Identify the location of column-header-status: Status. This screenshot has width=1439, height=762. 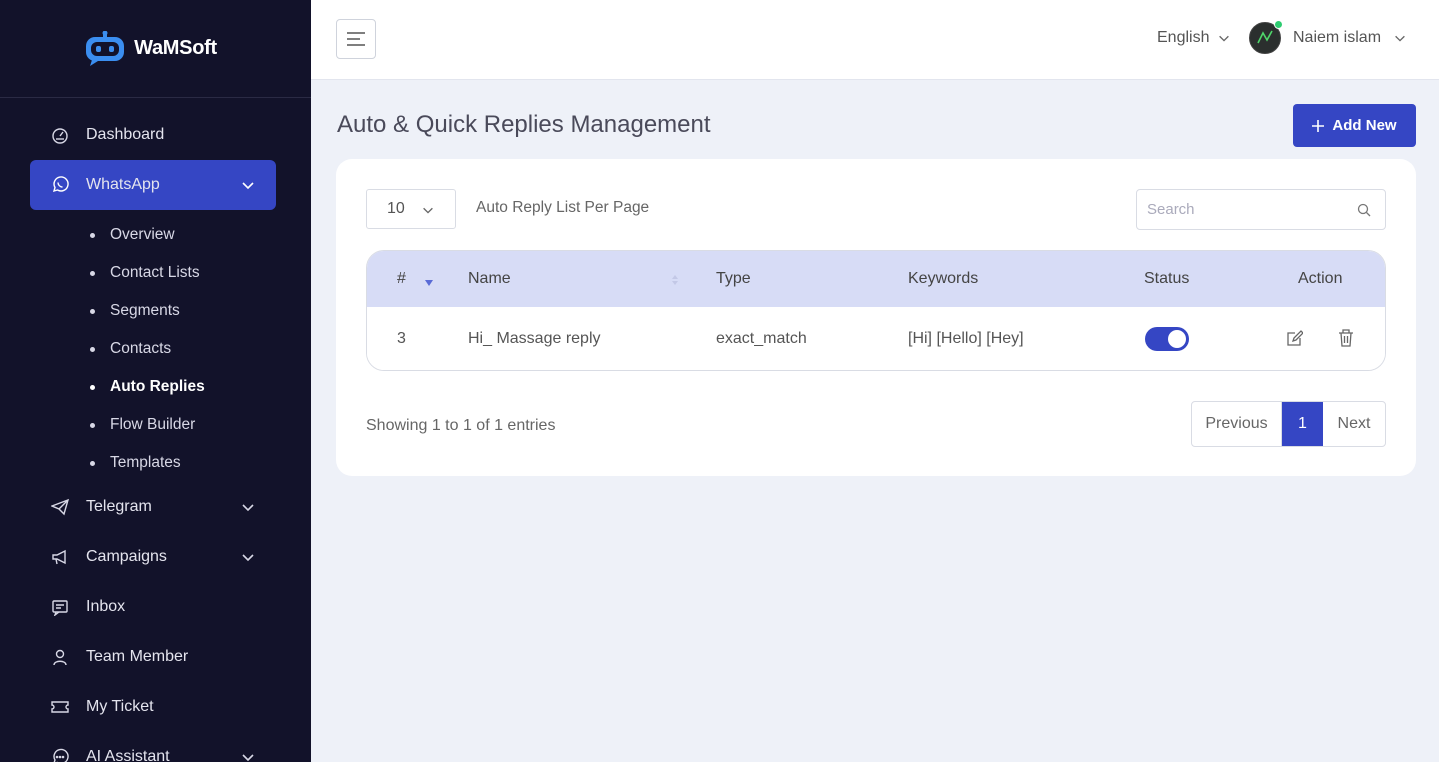
(1167, 278).